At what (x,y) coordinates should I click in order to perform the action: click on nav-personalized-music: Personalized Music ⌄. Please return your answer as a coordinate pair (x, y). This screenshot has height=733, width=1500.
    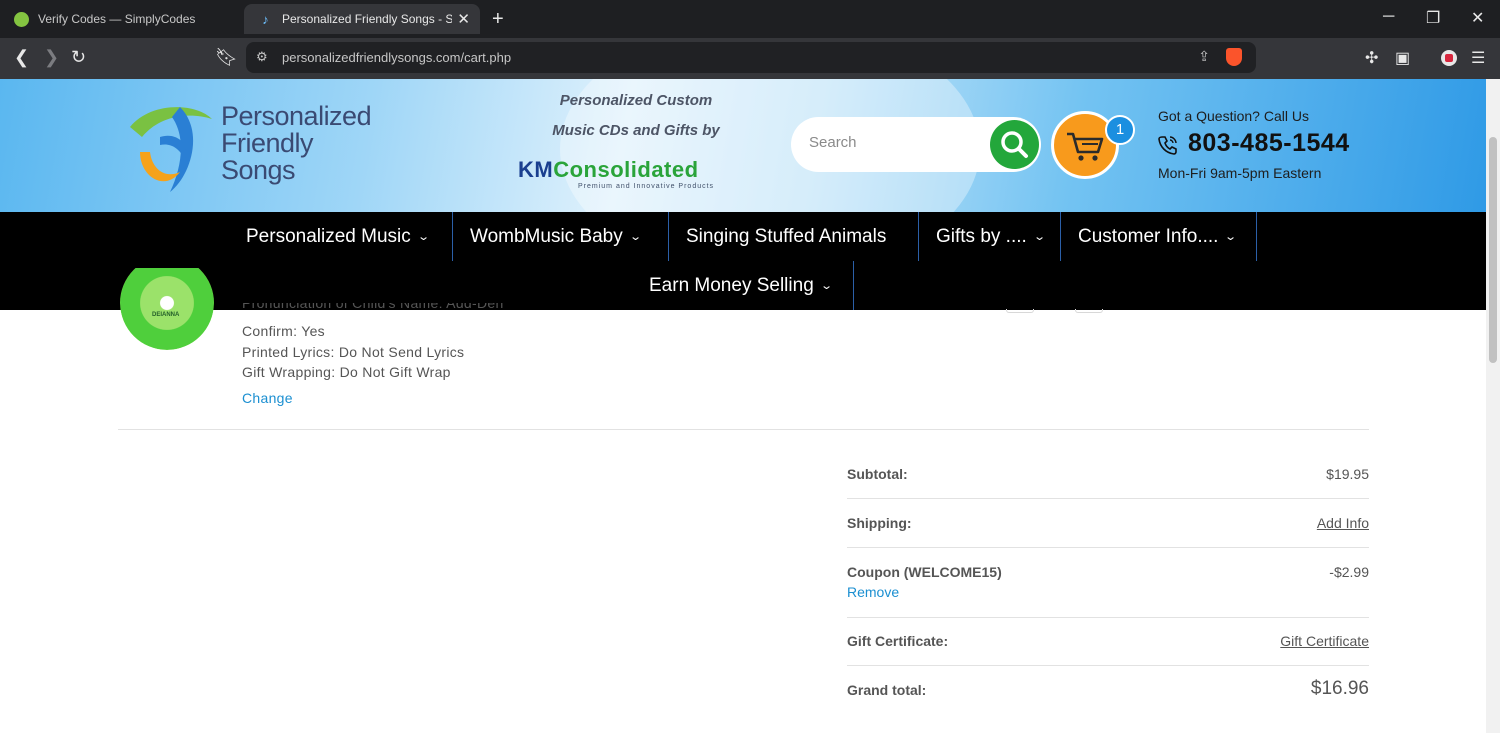
    Looking at the image, I should click on (337, 236).